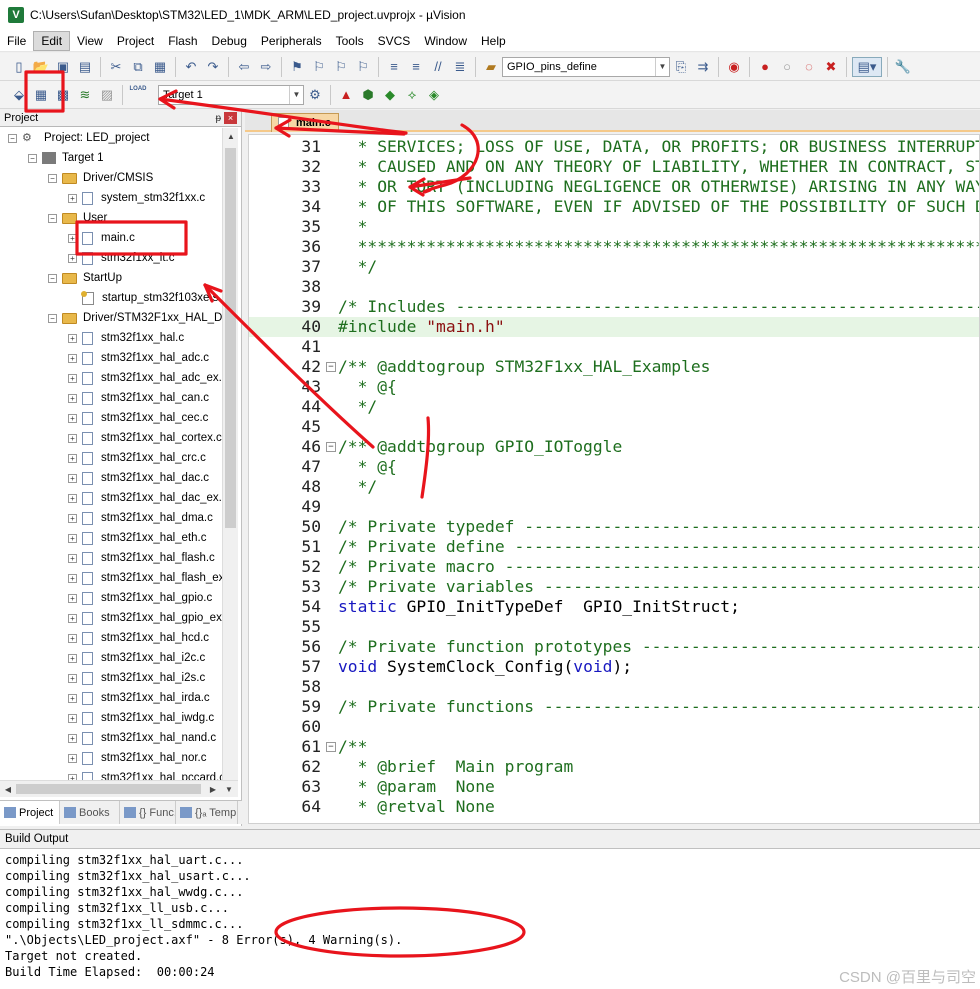 The width and height of the screenshot is (980, 989). I want to click on tree-item: + stm32f1xx_hal_iwdg.c, so click(111, 718).